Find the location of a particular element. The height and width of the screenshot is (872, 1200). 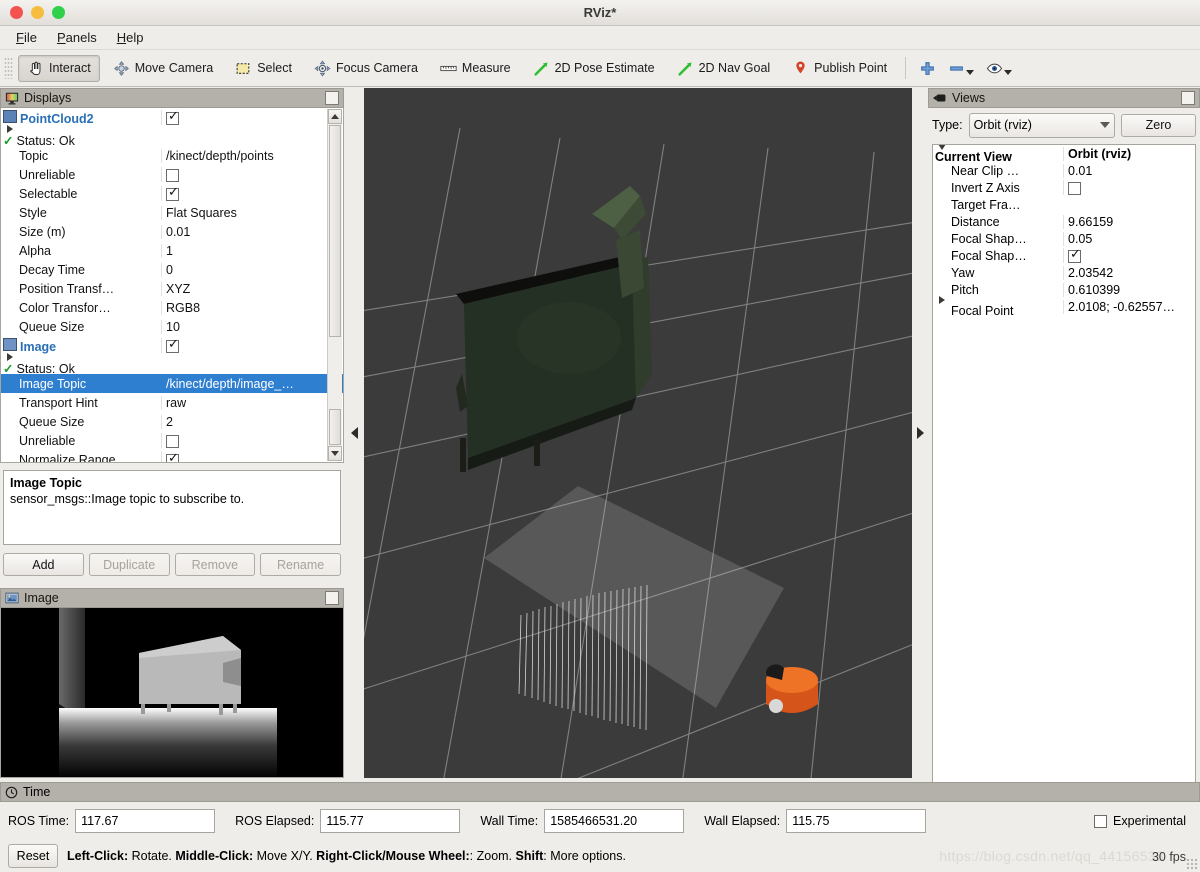

image-float-button is located at coordinates (332, 598).